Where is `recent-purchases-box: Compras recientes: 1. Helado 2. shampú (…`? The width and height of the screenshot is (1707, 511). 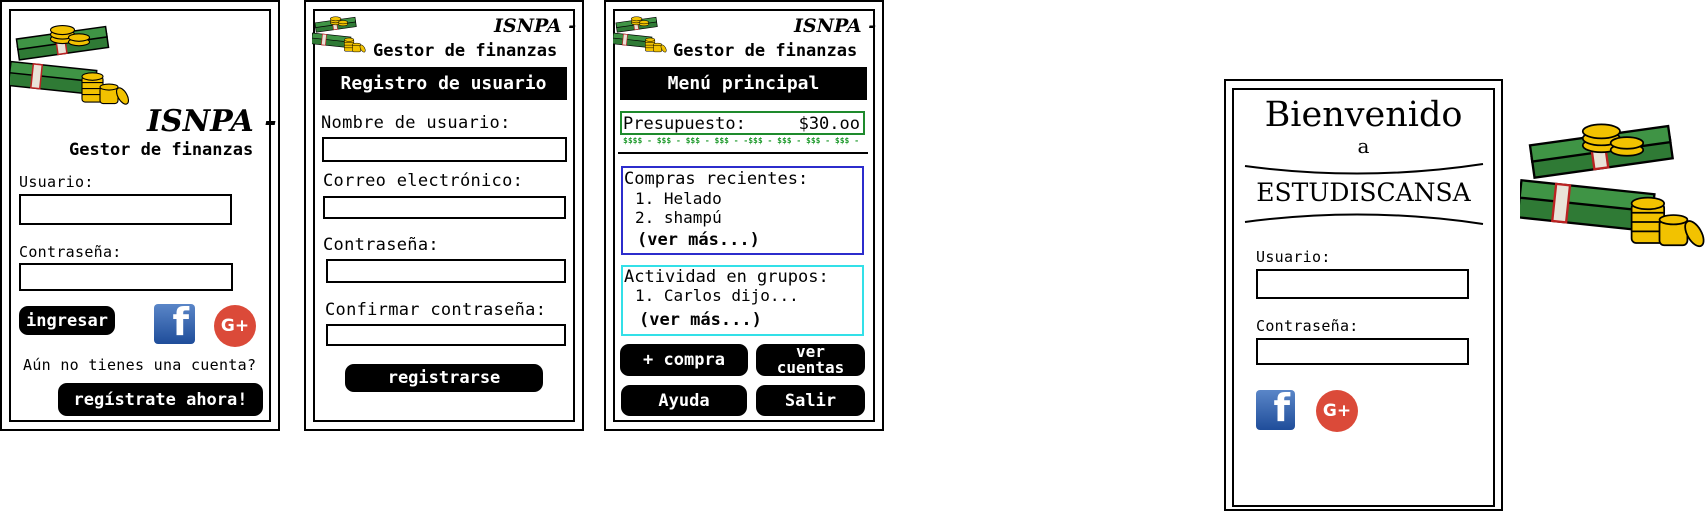
recent-purchases-box: Compras recientes: 1. Helado 2. shampú (… is located at coordinates (742, 210).